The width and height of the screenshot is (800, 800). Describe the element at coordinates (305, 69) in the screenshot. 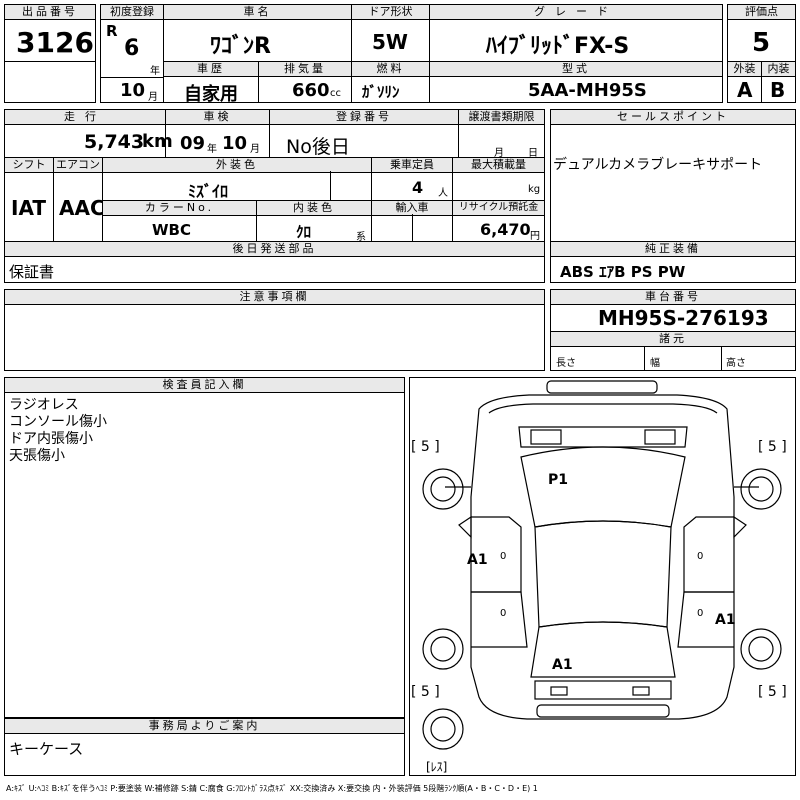

I see `displacement-label: 排気量` at that location.